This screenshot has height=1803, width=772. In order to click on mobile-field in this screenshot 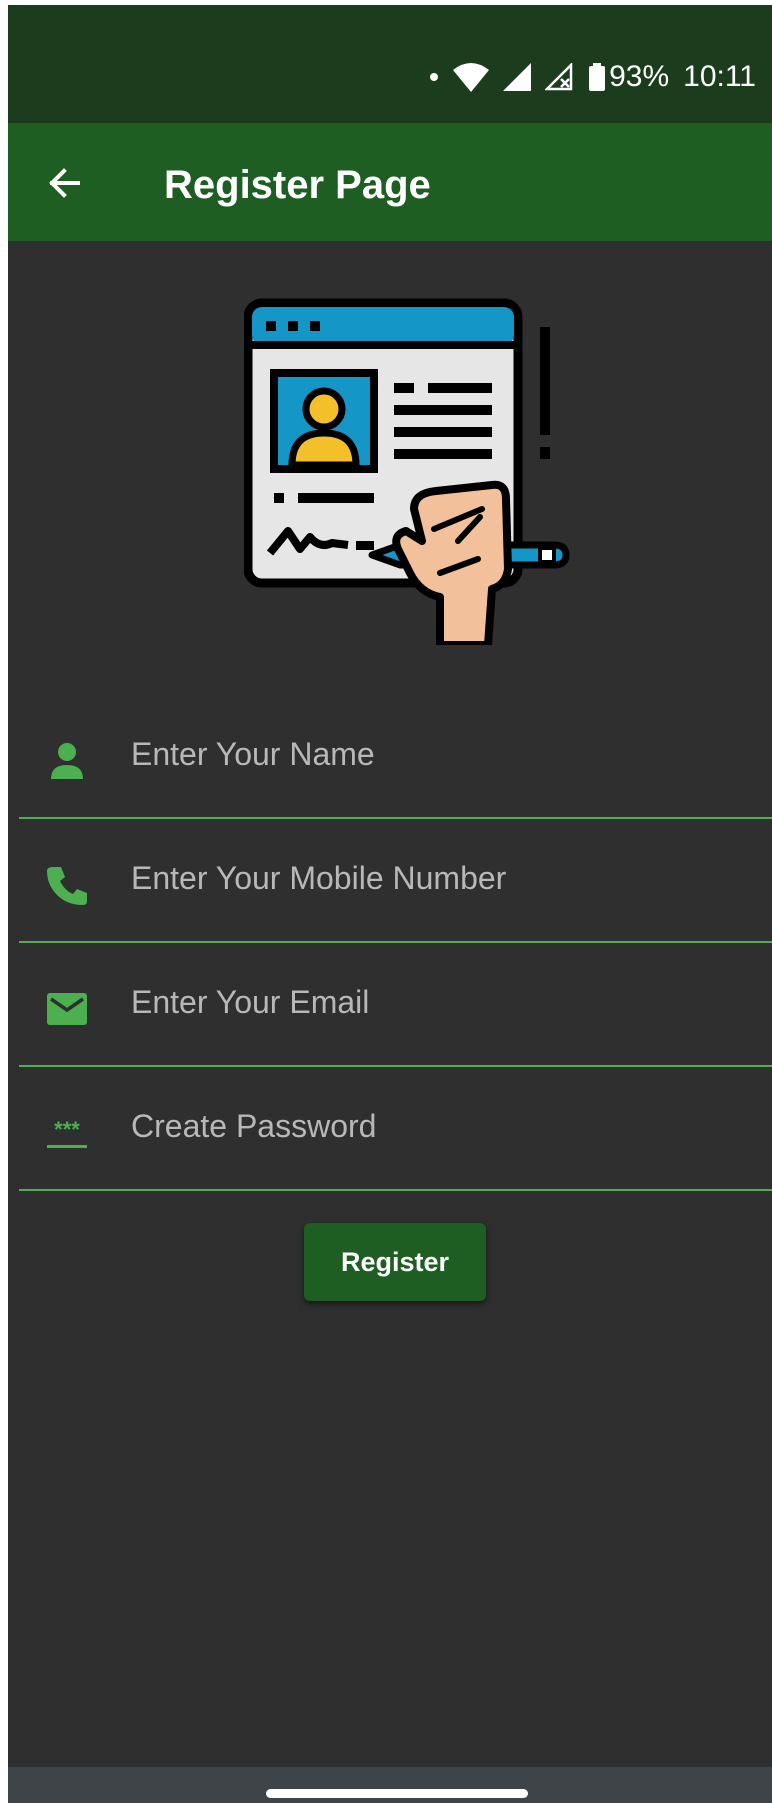, I will do `click(395, 880)`.